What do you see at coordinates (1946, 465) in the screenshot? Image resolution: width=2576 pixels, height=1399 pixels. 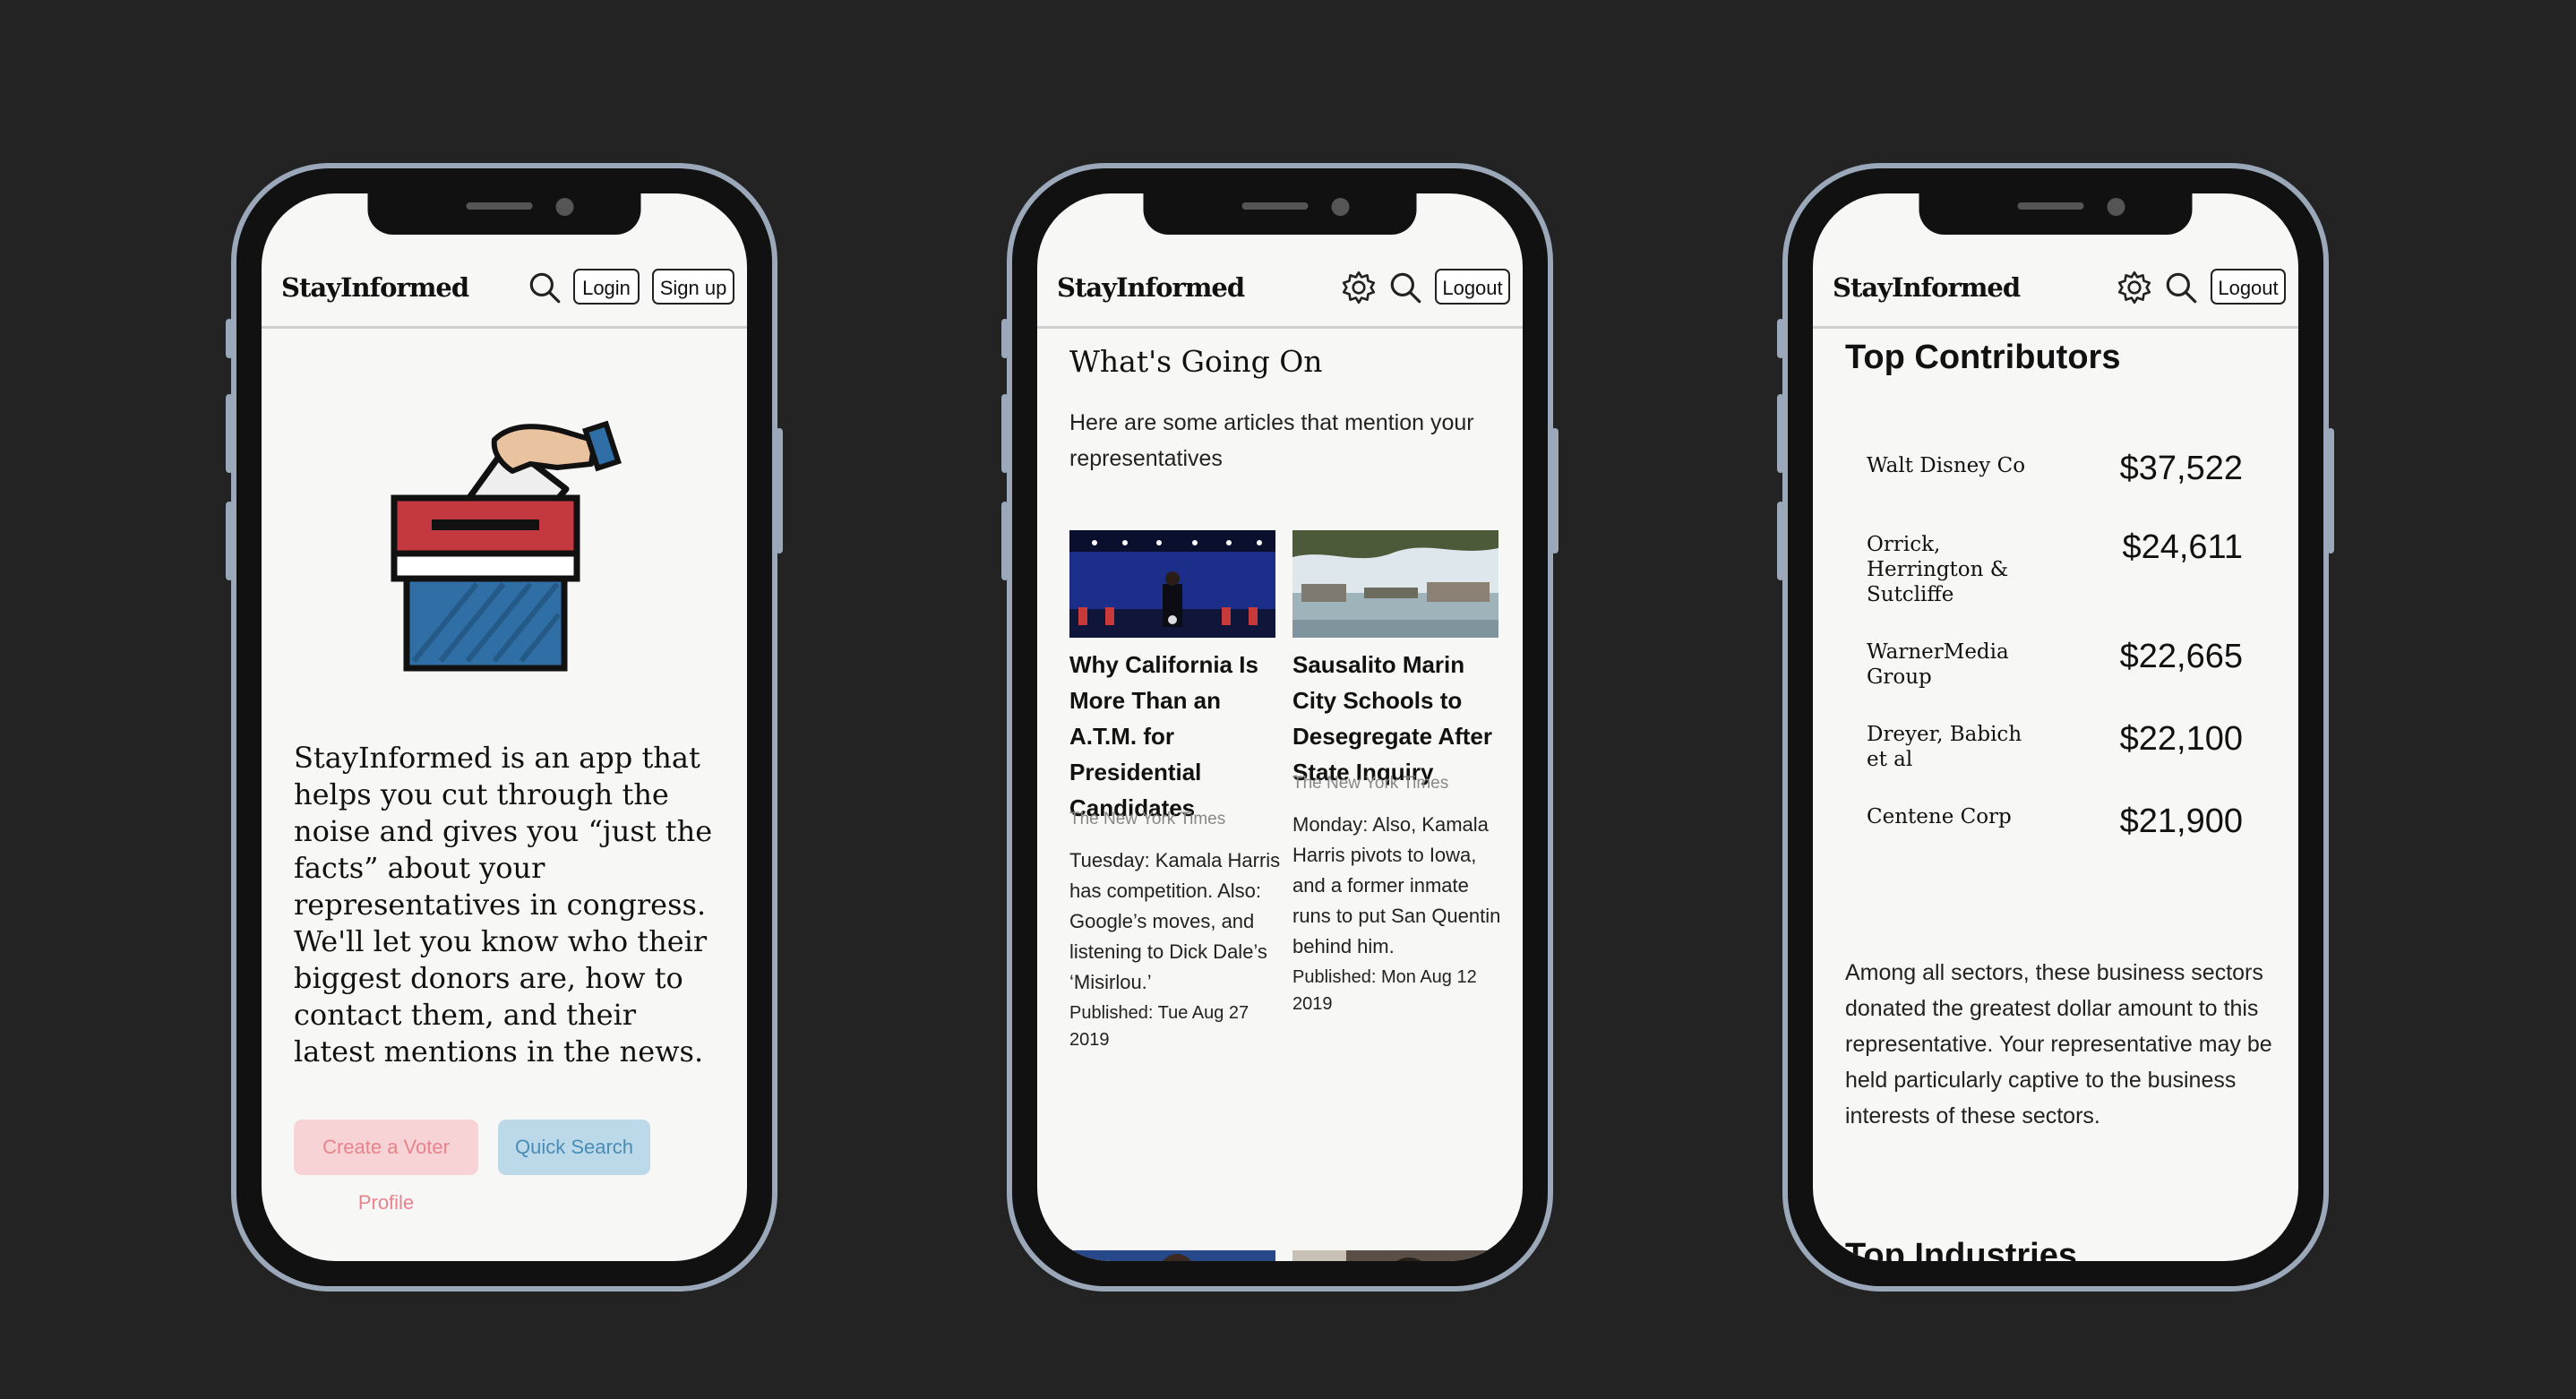 I see `contributor-name: Walt Disney Co` at bounding box center [1946, 465].